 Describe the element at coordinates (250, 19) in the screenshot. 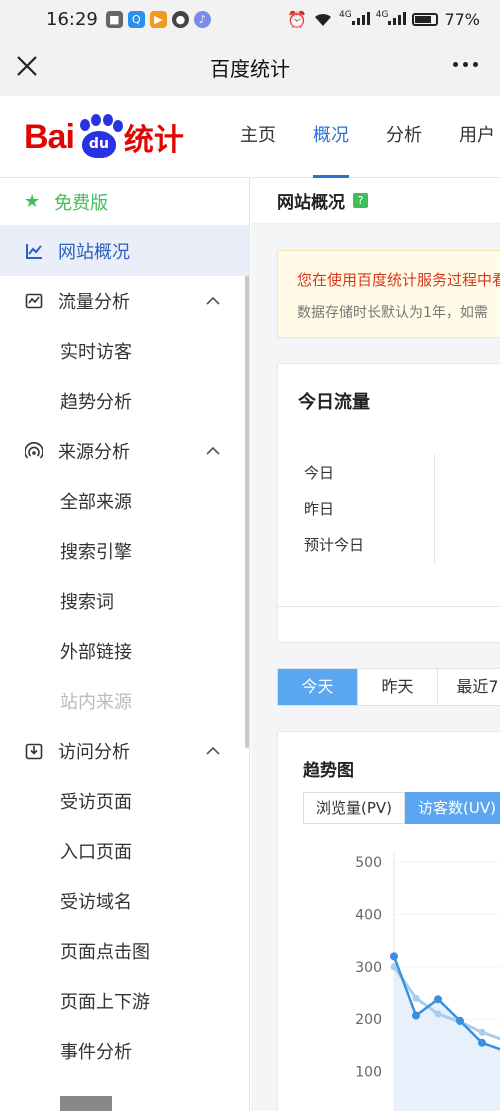

I see `status-bar: 16:29 ■ Q ▶ ● ♪ ⏰ 4G 4G 77%` at that location.